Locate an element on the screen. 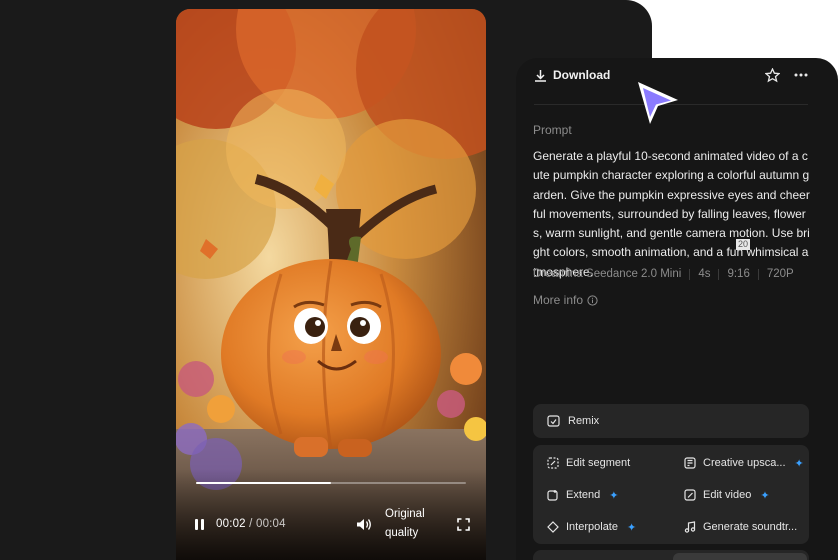 The image size is (840, 560). progress-bar is located at coordinates (331, 483).